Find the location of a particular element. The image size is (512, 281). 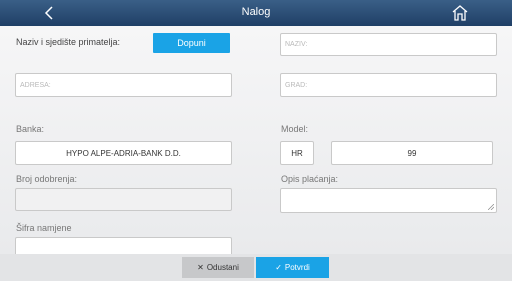

action-bar: ✕ Odustani ✓ Potvrdi is located at coordinates (256, 267).